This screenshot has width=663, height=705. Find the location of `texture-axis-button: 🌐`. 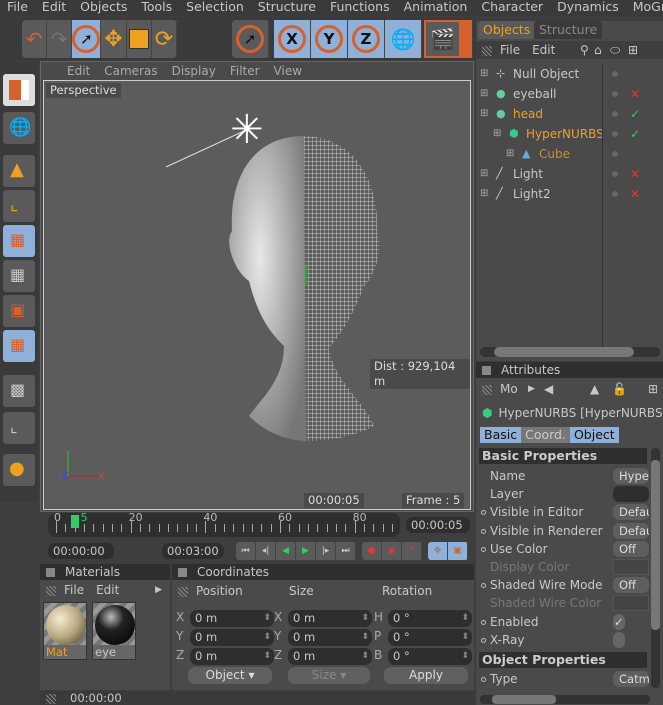

texture-axis-button: 🌐 is located at coordinates (19, 128).